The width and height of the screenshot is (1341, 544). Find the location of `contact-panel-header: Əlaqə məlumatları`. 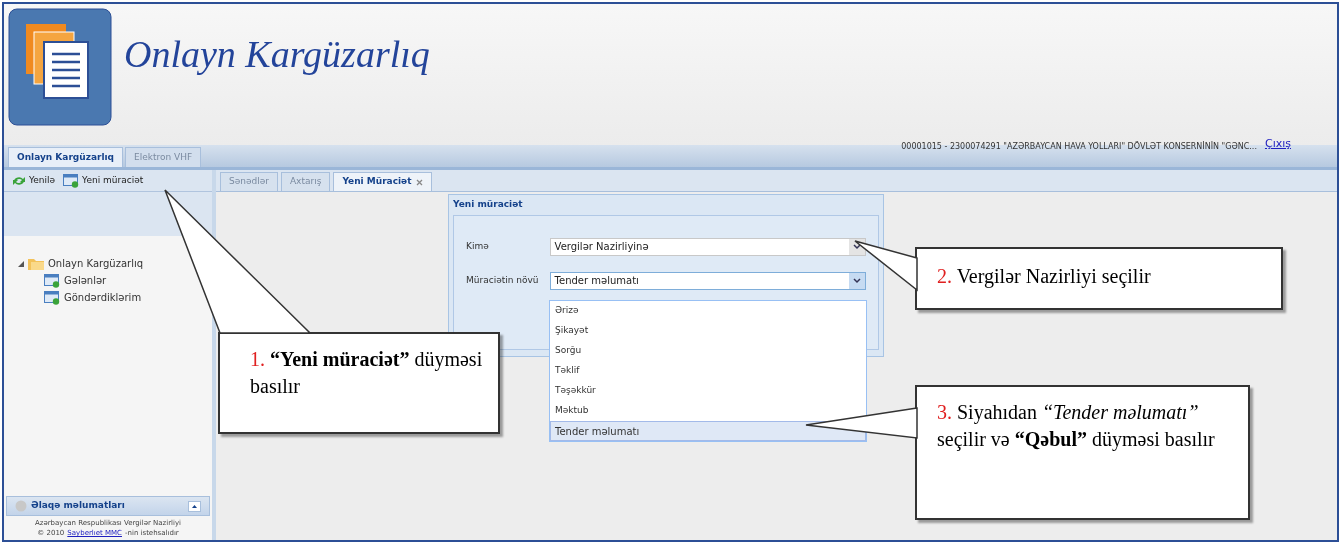

contact-panel-header: Əlaqə məlumatları is located at coordinates (108, 506).